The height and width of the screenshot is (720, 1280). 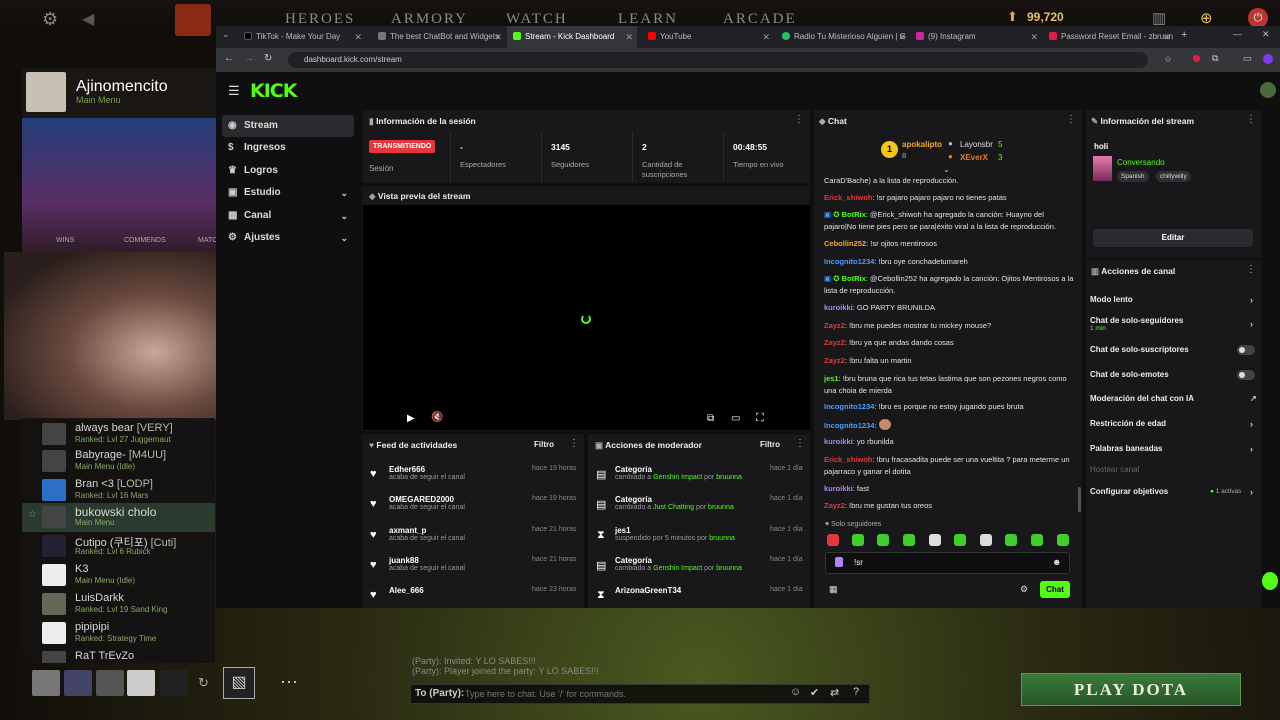 I want to click on sidebar-item-estudio: ▣ Estudio ⌄, so click(x=288, y=193).